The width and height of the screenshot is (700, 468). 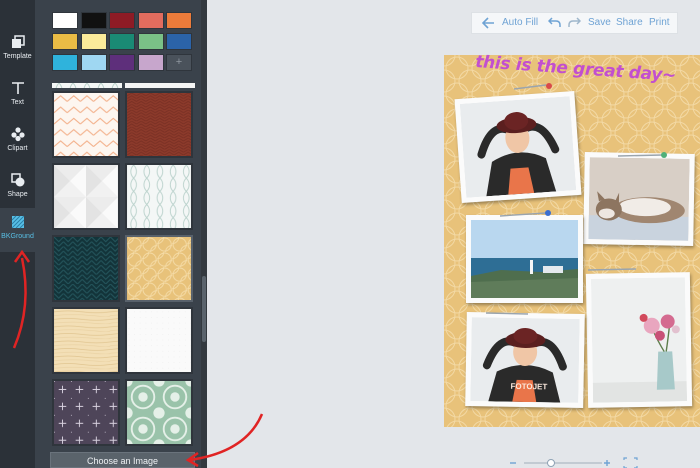 I want to click on arrow-to-choose-image, so click(x=226, y=437).